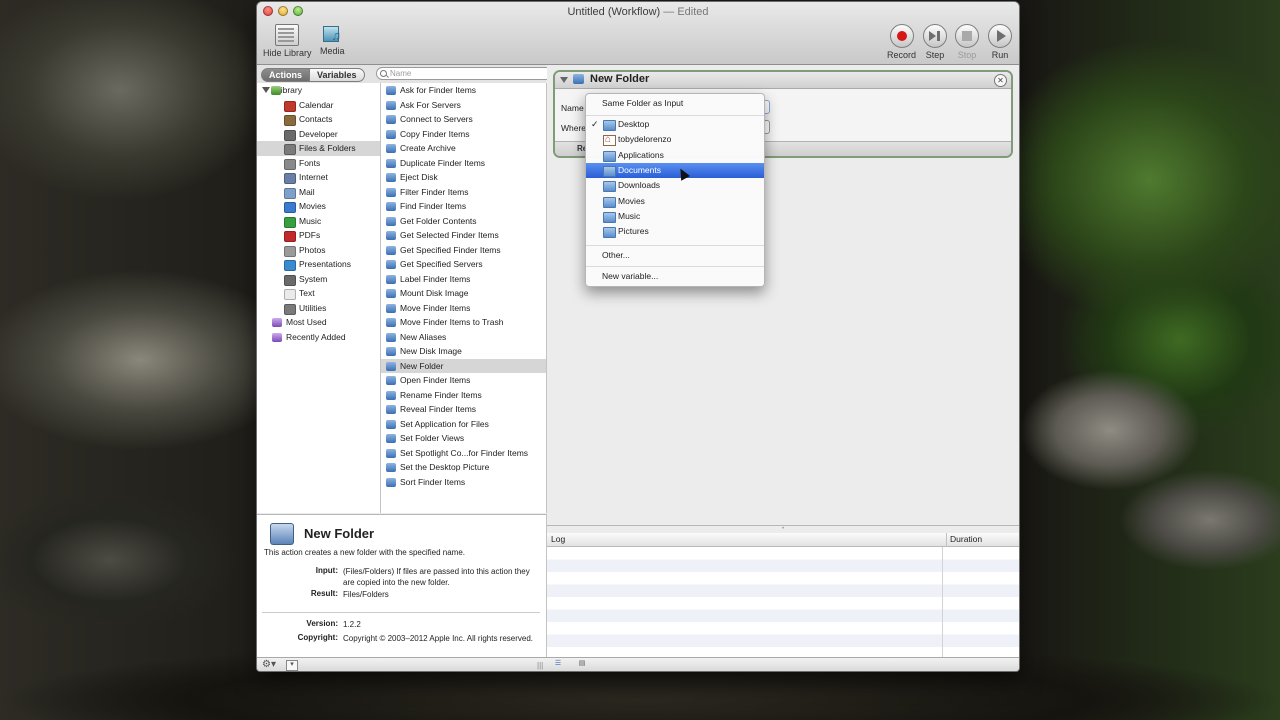 This screenshot has height=720, width=1280. I want to click on menu-item-folder: Applications, so click(675, 155).